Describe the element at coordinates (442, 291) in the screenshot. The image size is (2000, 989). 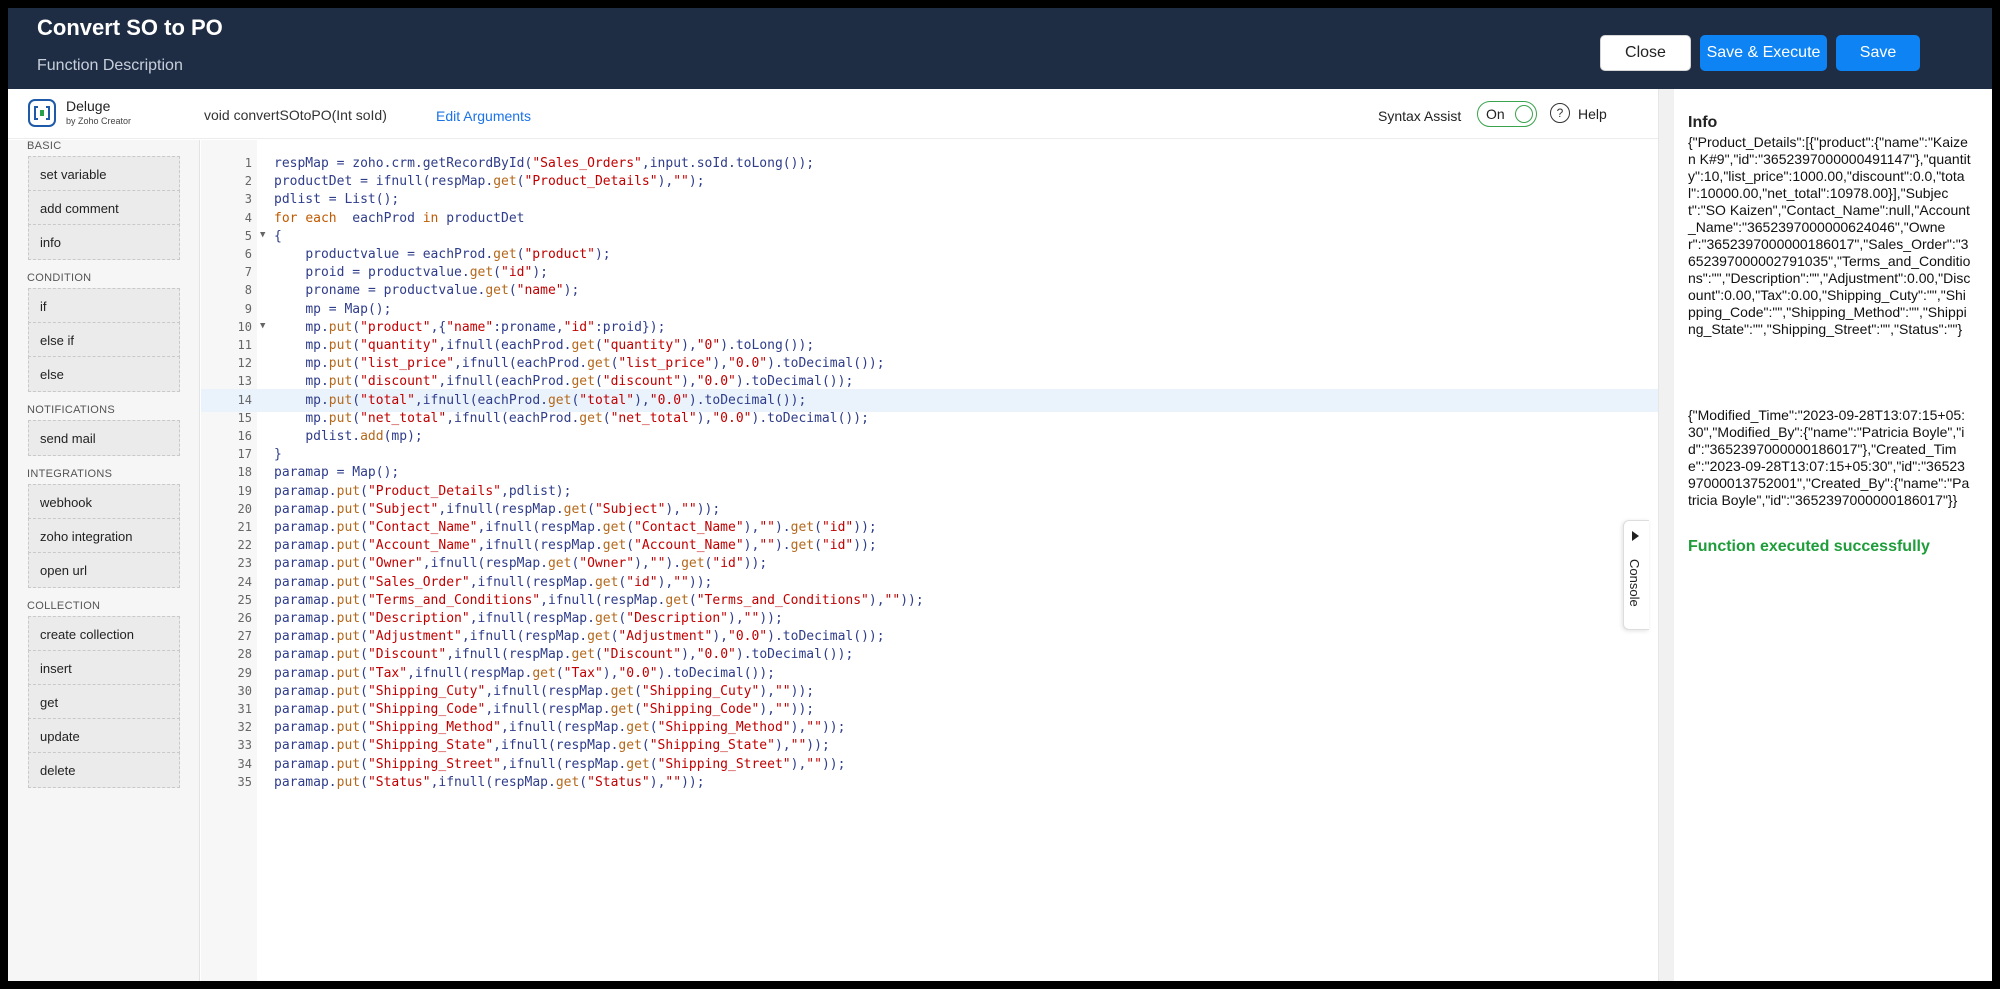
I see `code-text: proname = productvalue.get("name");` at that location.